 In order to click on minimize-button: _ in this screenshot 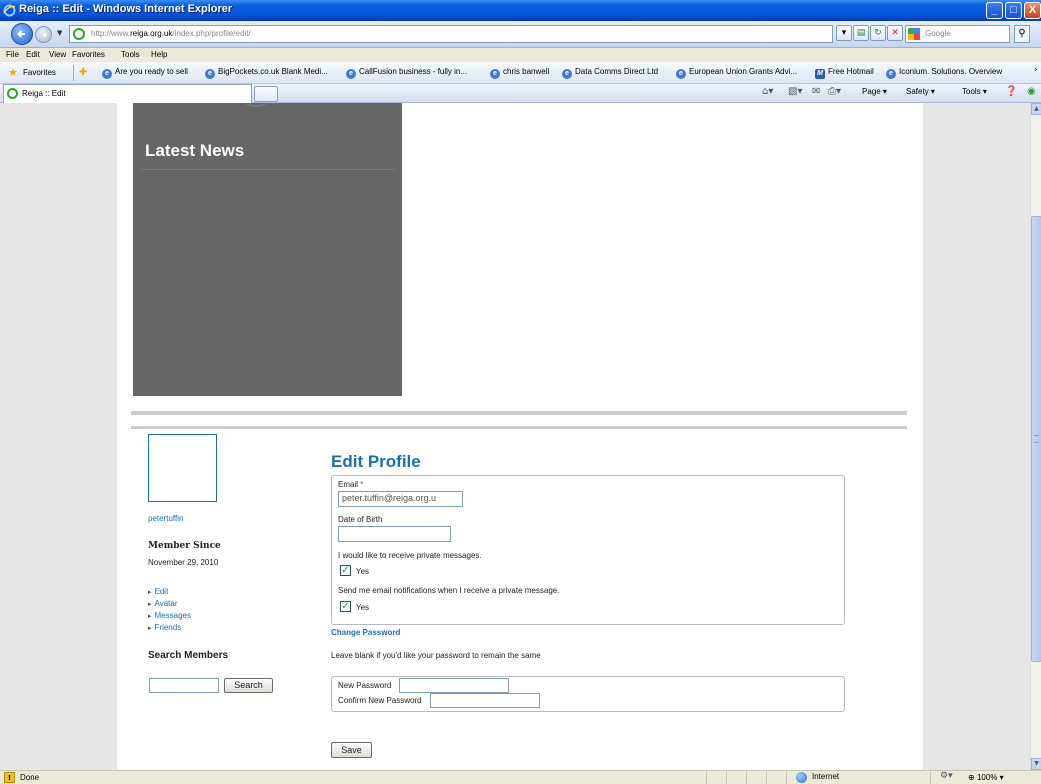, I will do `click(994, 10)`.